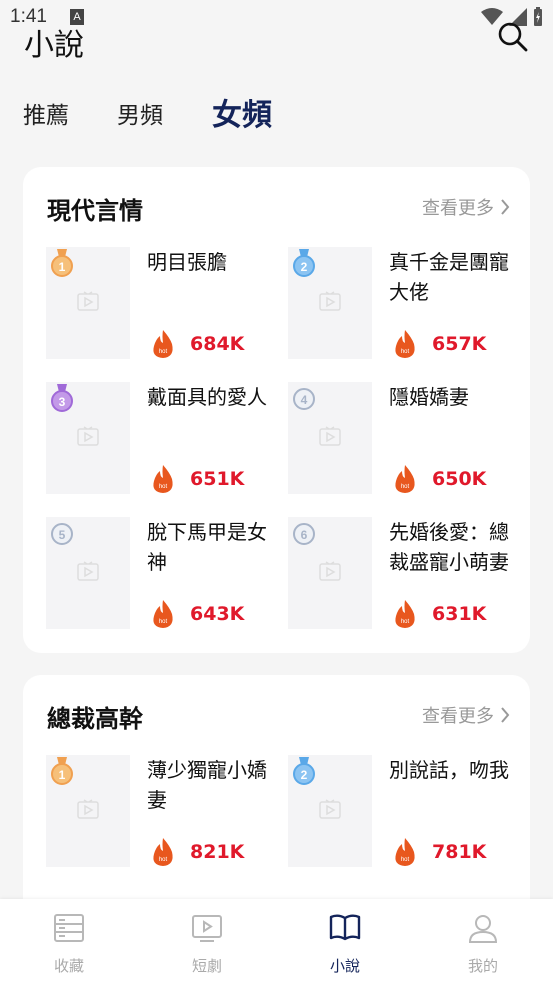  I want to click on book-item: 1 明目張膽 hot 684K, so click(166, 304).